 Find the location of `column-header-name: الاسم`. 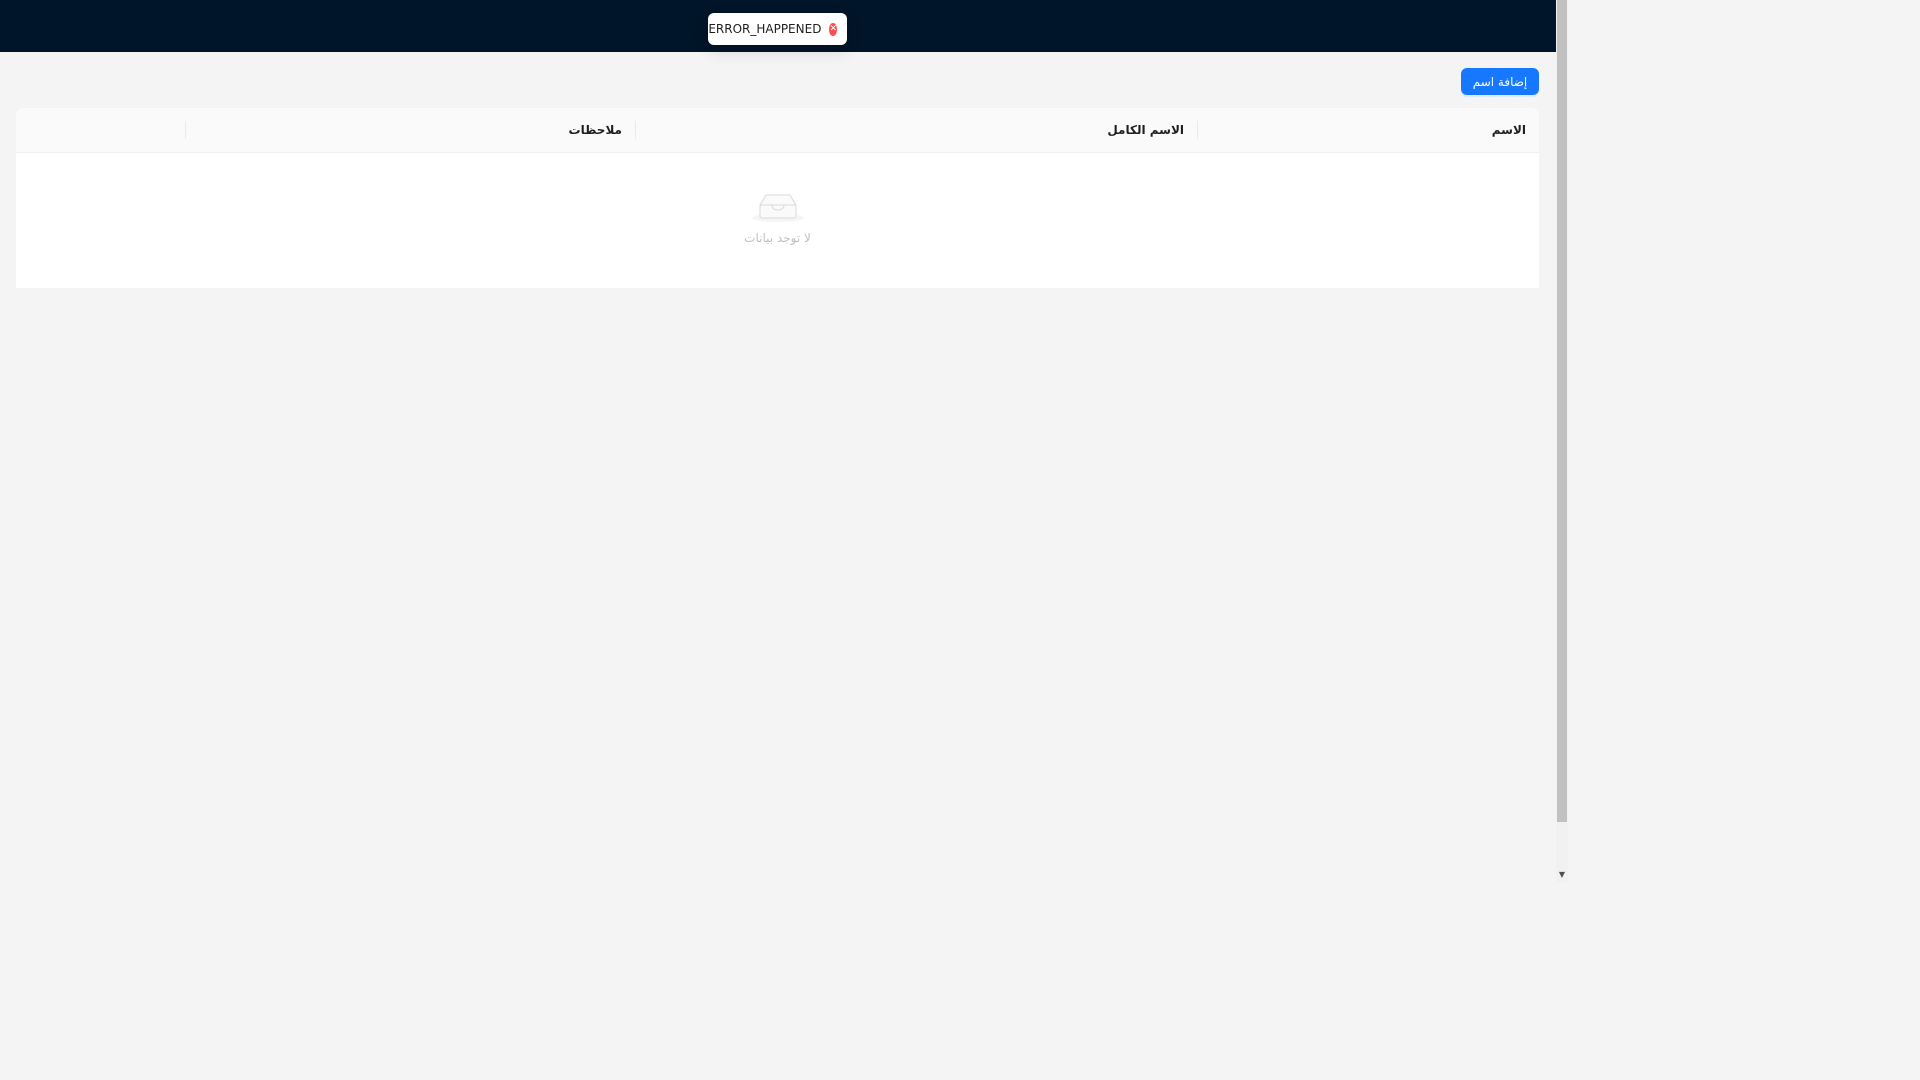

column-header-name: الاسم is located at coordinates (1368, 130).